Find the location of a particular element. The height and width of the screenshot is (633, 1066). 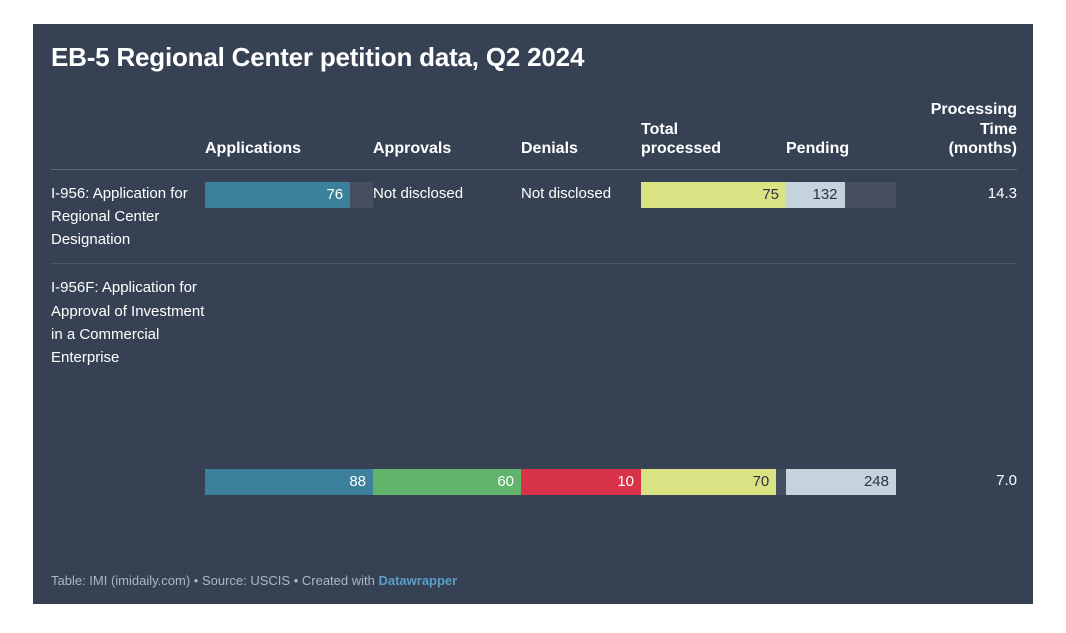

bar-value-total-processed: 75 is located at coordinates (770, 194).